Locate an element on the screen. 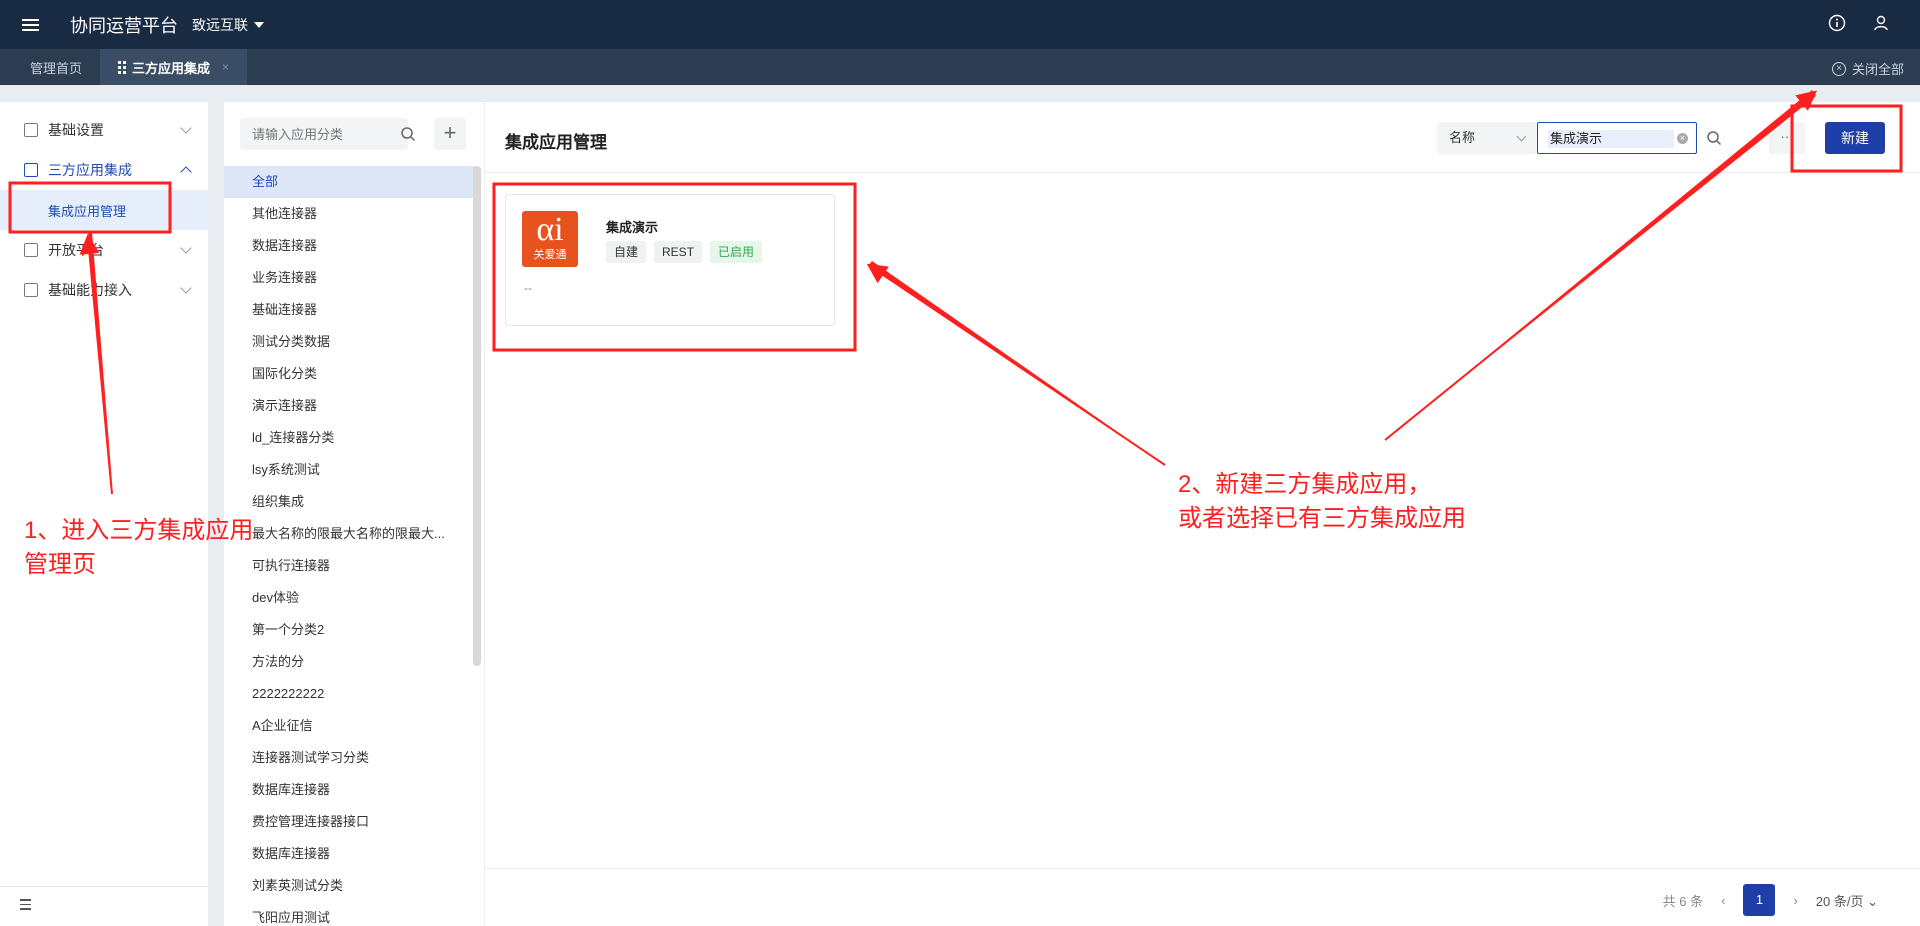 The height and width of the screenshot is (926, 1920). category-item: 数据连接器 is located at coordinates (350, 246).